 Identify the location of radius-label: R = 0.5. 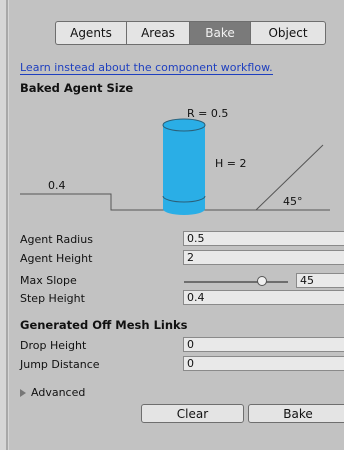
(207, 113).